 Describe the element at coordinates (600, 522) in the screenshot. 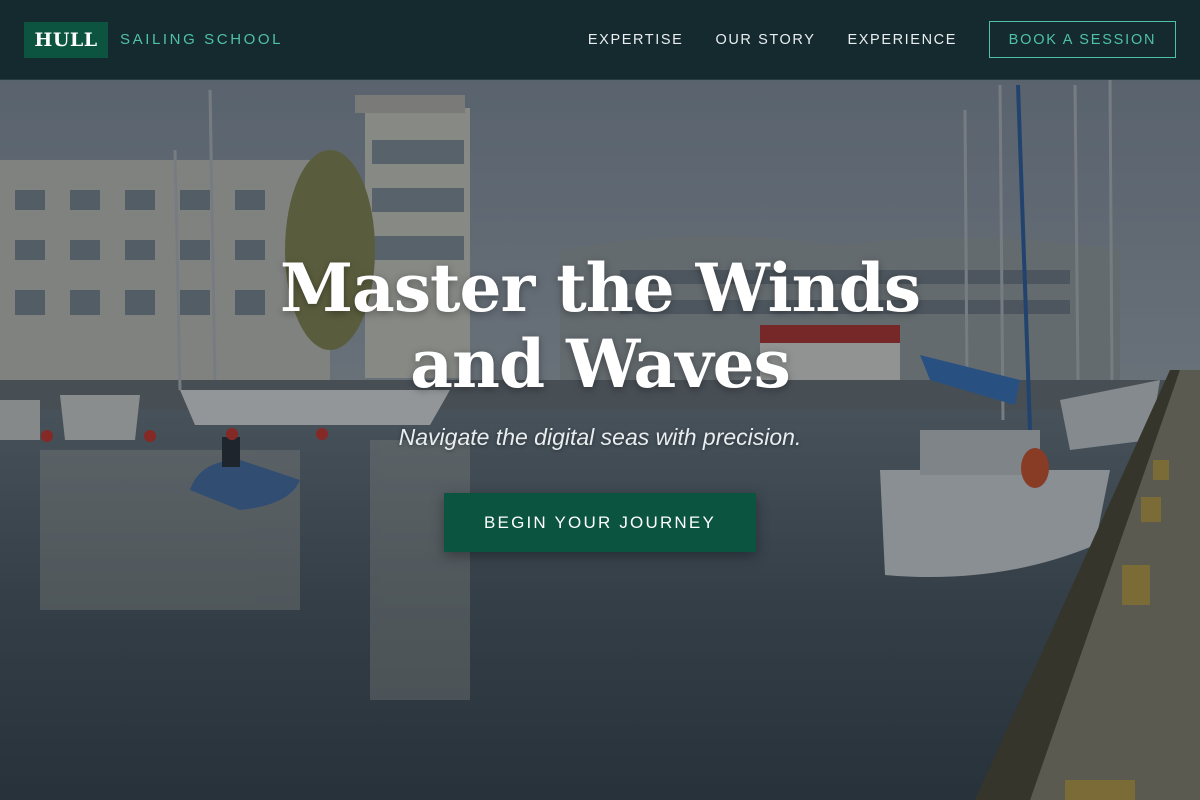

I see `begin-journey-button: BEGIN YOUR JOURNEY` at that location.